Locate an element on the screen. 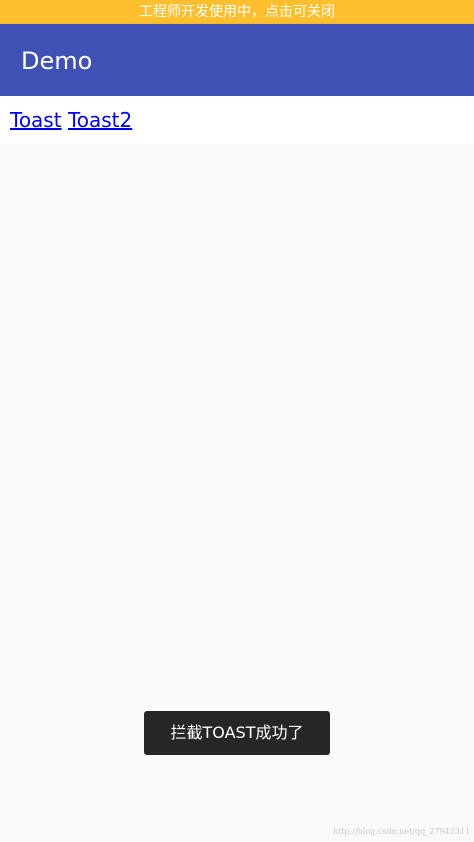 The image size is (474, 842). toast2-link: Toast2 is located at coordinates (100, 120).